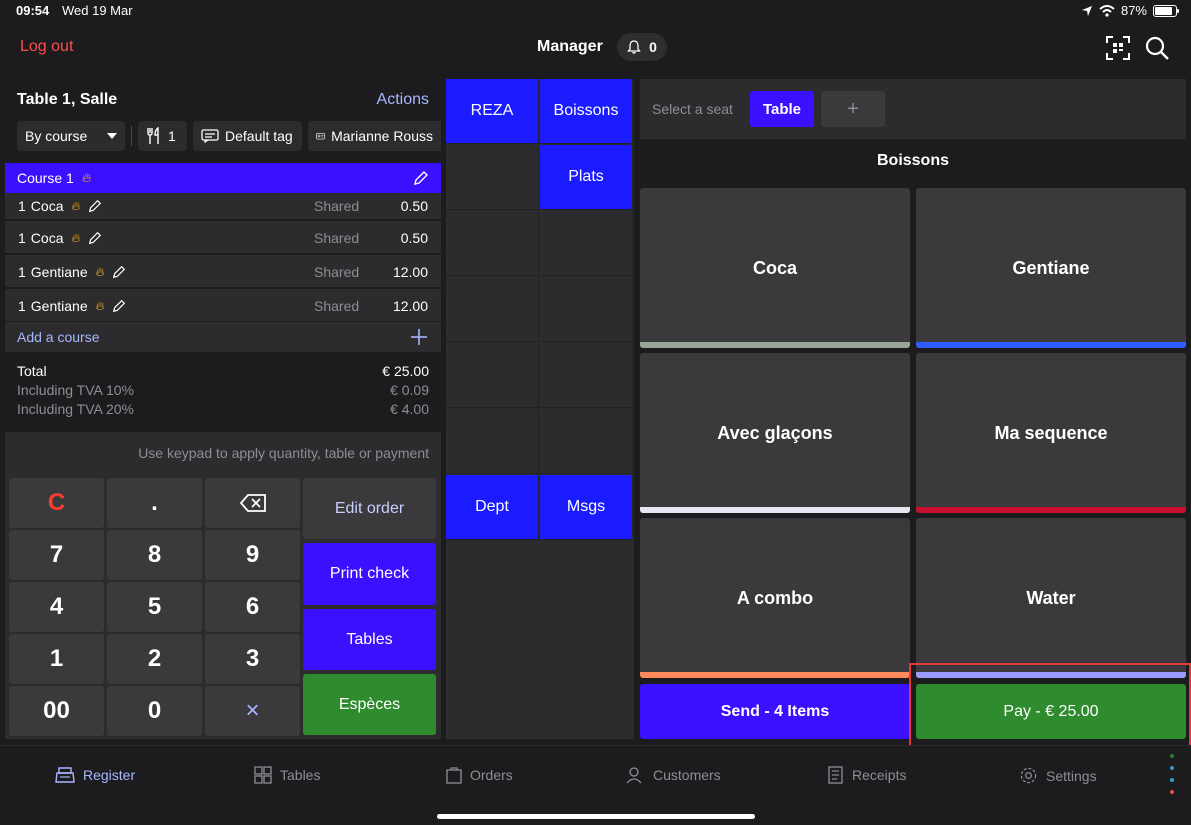 The height and width of the screenshot is (825, 1191). Describe the element at coordinates (634, 47) in the screenshot. I see `bell-icon` at that location.